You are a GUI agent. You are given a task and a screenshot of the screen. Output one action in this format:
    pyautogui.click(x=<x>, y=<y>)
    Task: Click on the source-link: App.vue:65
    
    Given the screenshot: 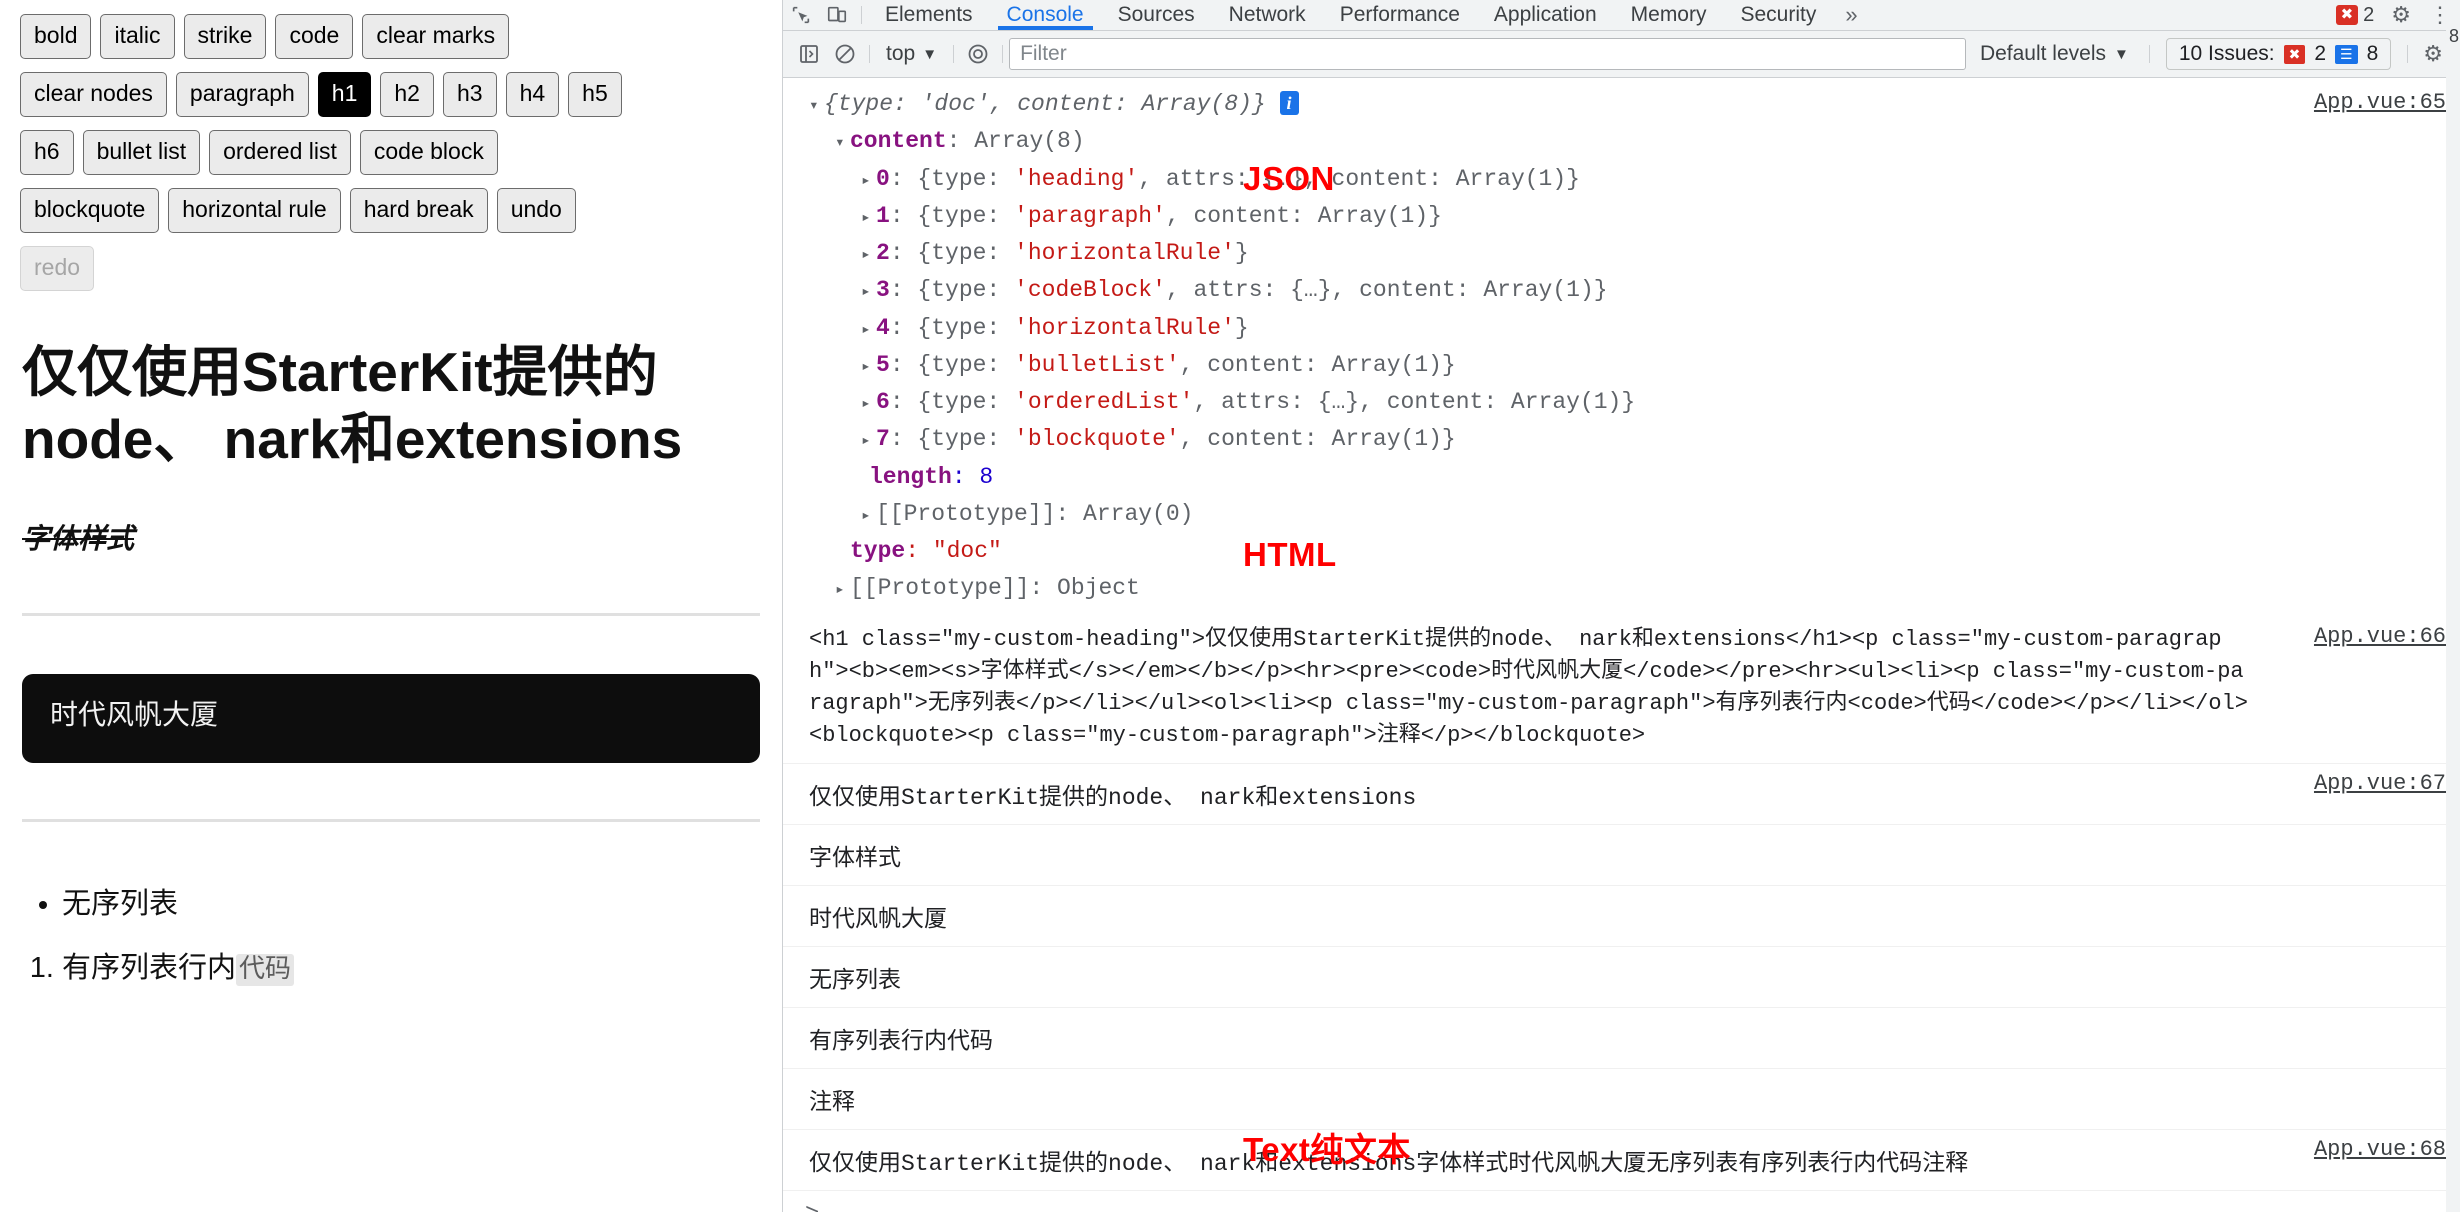 What is the action you would take?
    pyautogui.click(x=2380, y=103)
    